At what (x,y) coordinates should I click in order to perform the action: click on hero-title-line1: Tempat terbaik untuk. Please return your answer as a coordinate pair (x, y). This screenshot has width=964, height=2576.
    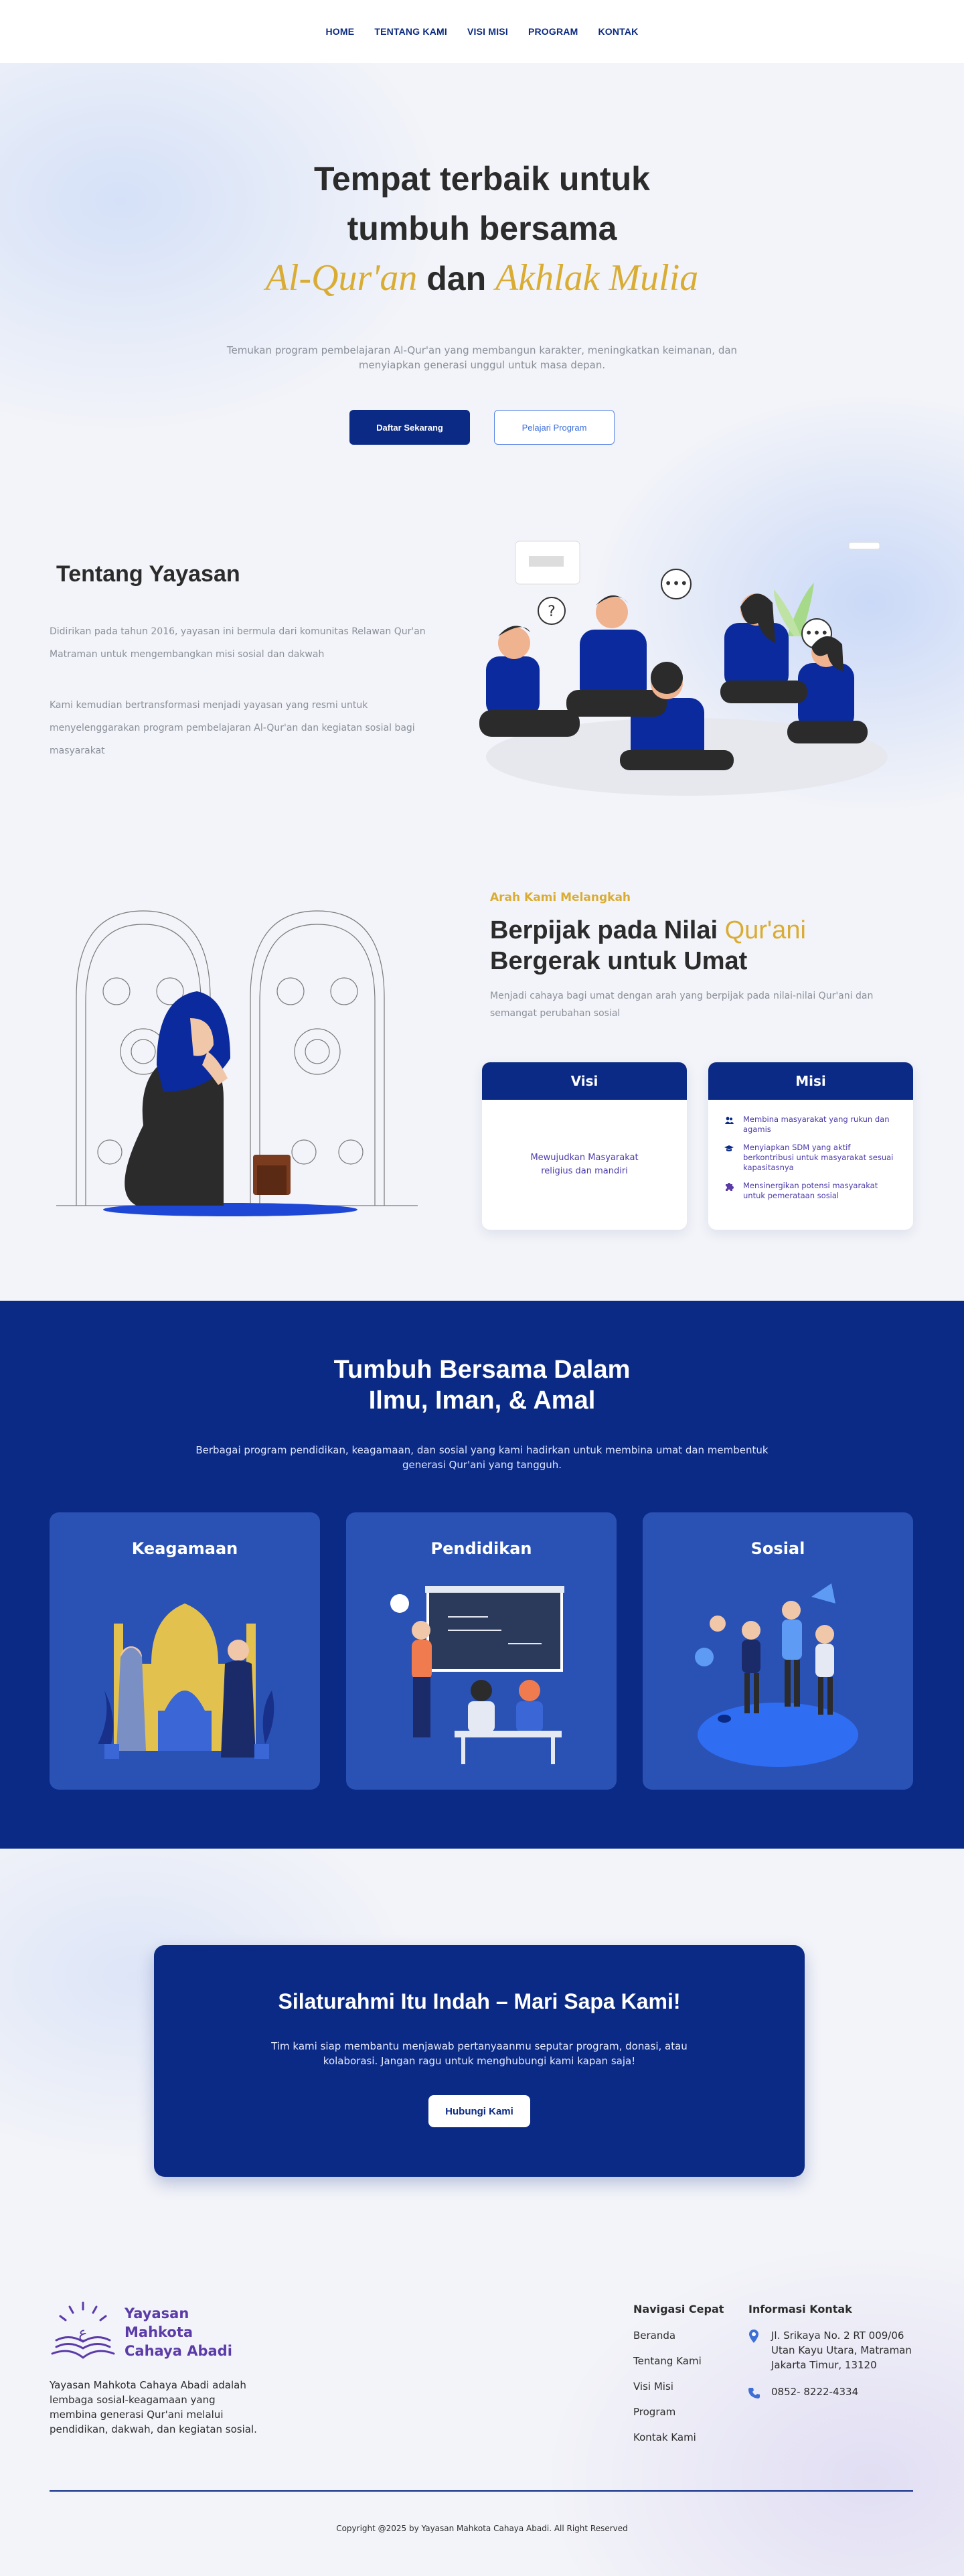
    Looking at the image, I should click on (482, 179).